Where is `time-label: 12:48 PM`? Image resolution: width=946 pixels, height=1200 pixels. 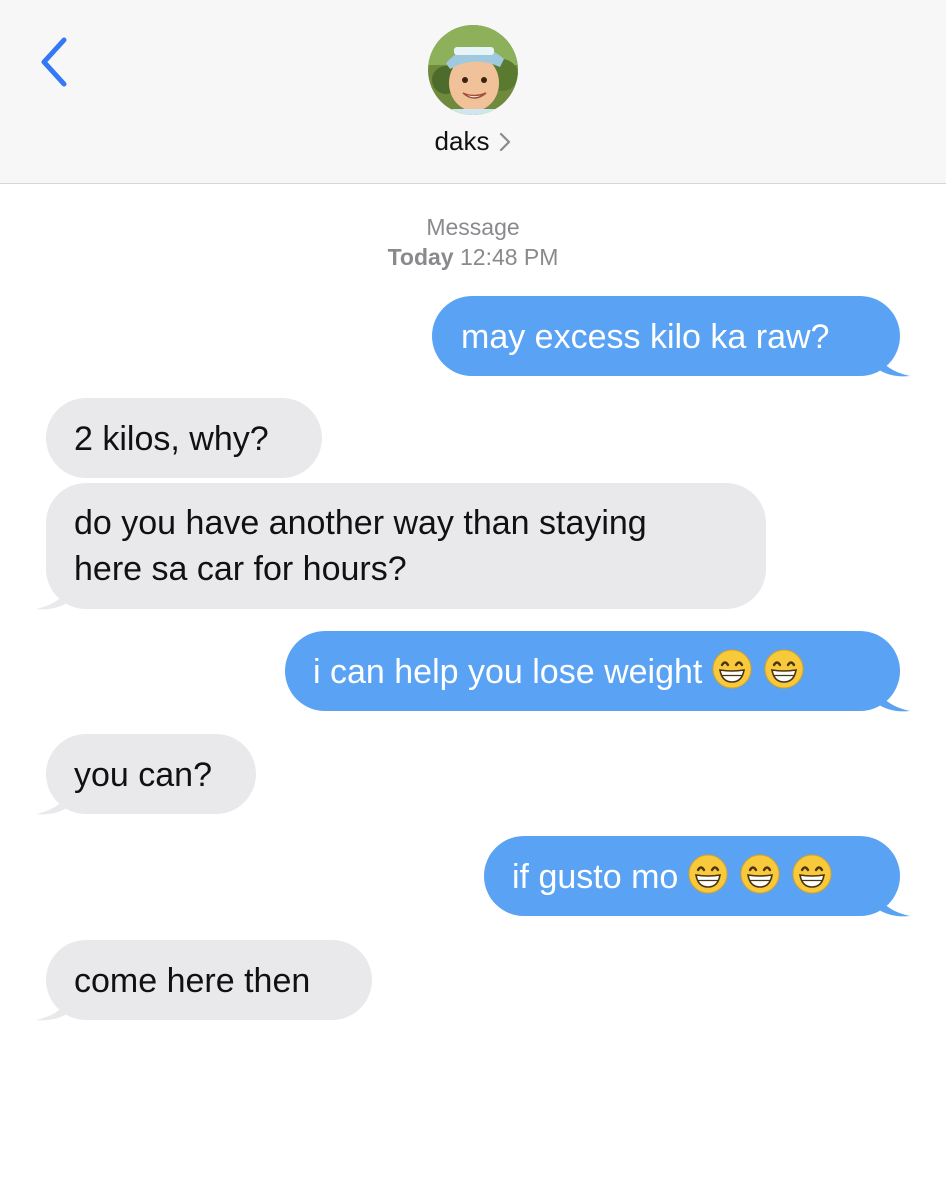
time-label: 12:48 PM is located at coordinates (509, 257).